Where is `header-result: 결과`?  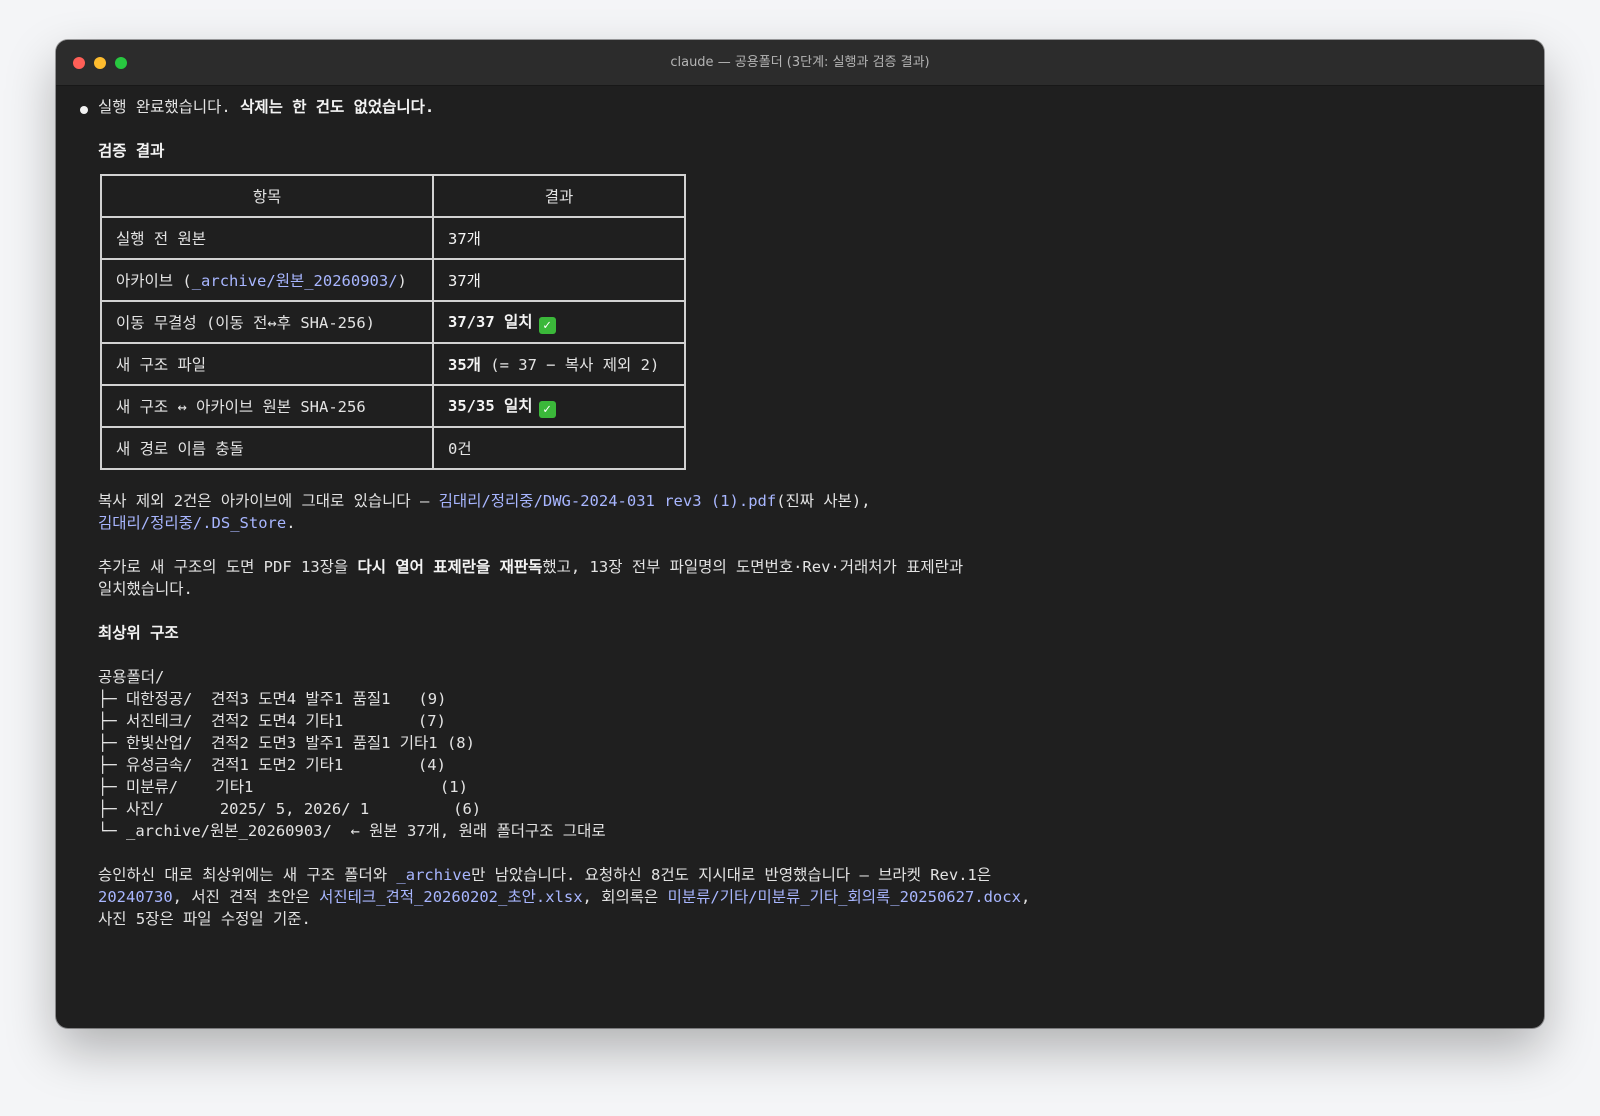
header-result: 결과 is located at coordinates (559, 196).